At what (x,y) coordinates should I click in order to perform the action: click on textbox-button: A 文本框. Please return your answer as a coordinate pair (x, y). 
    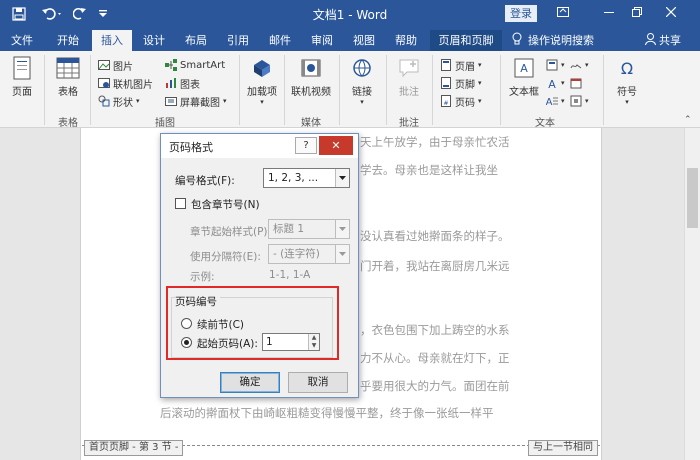
    Looking at the image, I should click on (524, 77).